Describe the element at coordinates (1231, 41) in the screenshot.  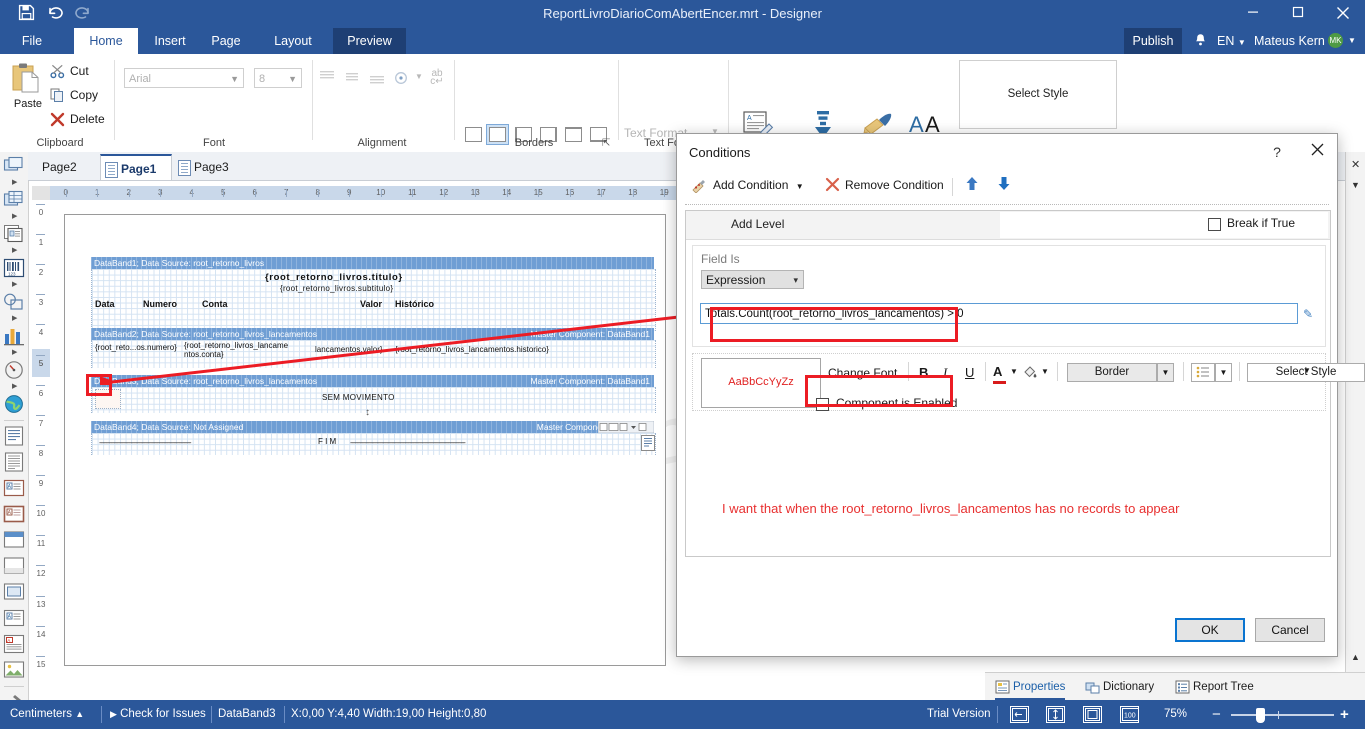
I see `language-selector: EN ▼` at that location.